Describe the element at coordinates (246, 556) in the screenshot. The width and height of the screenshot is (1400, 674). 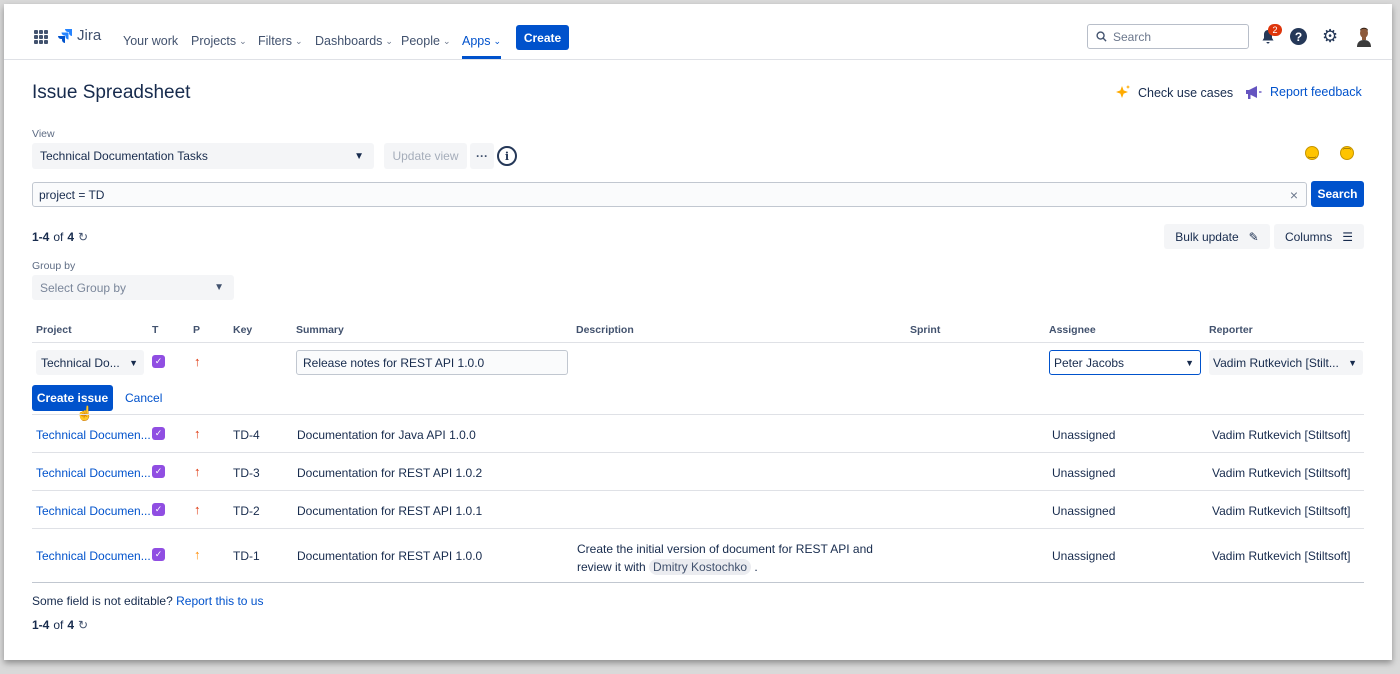
I see `row-key: TD-1` at that location.